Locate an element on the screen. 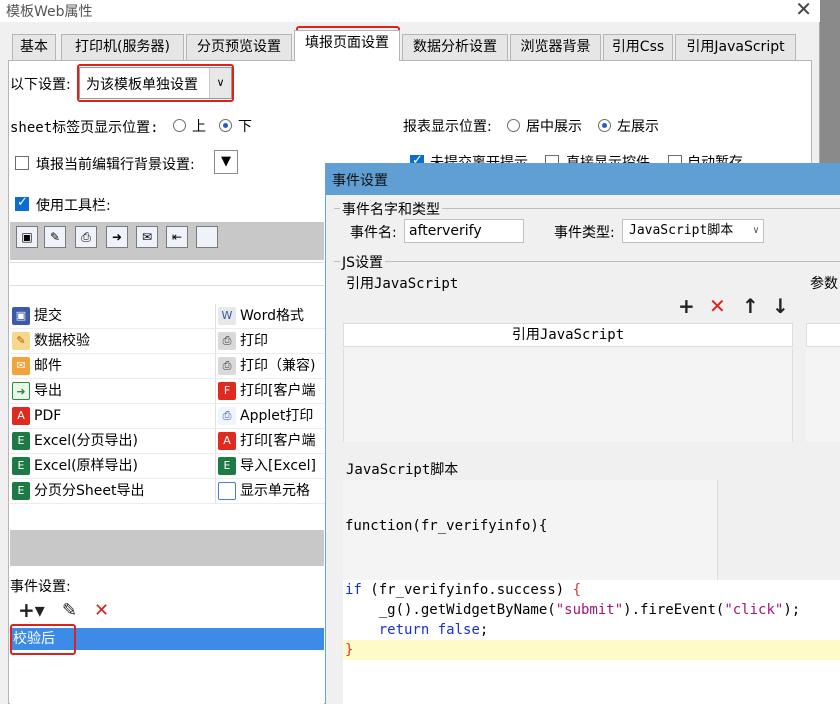 The height and width of the screenshot is (704, 840). tab-data-analysis: 数据分析设置 is located at coordinates (455, 47).